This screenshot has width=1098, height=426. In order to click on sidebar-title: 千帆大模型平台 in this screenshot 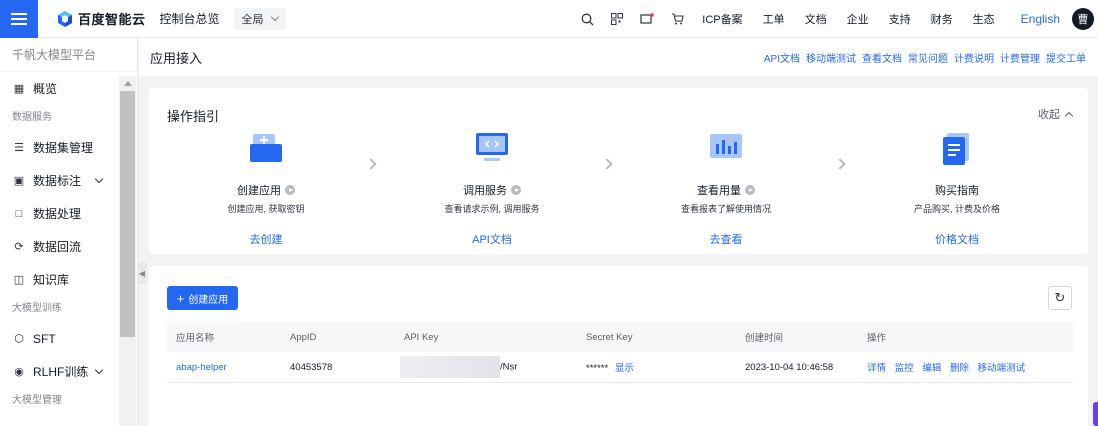, I will do `click(68, 55)`.